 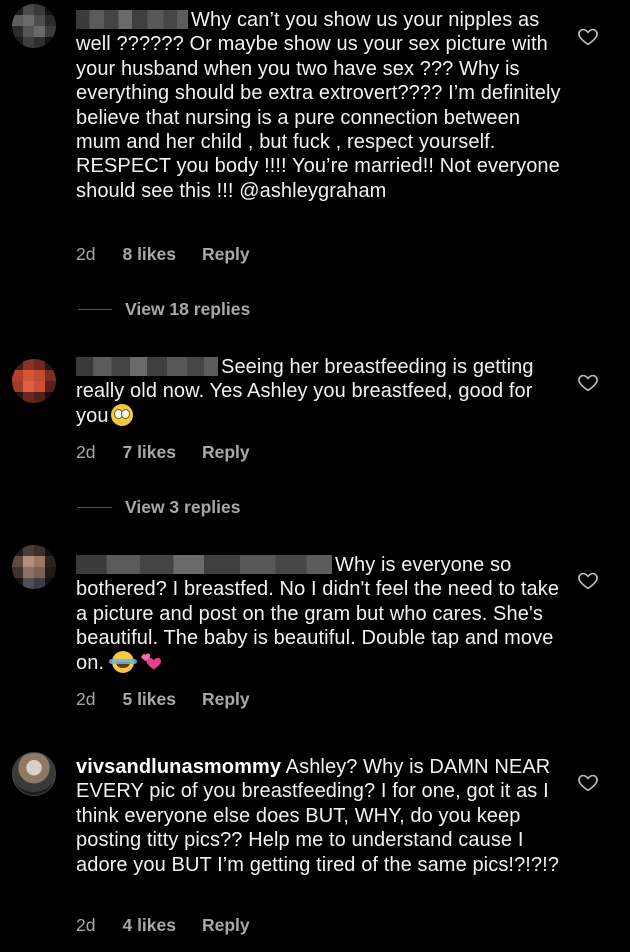 What do you see at coordinates (149, 925) in the screenshot?
I see `likes-count: 4 likes` at bounding box center [149, 925].